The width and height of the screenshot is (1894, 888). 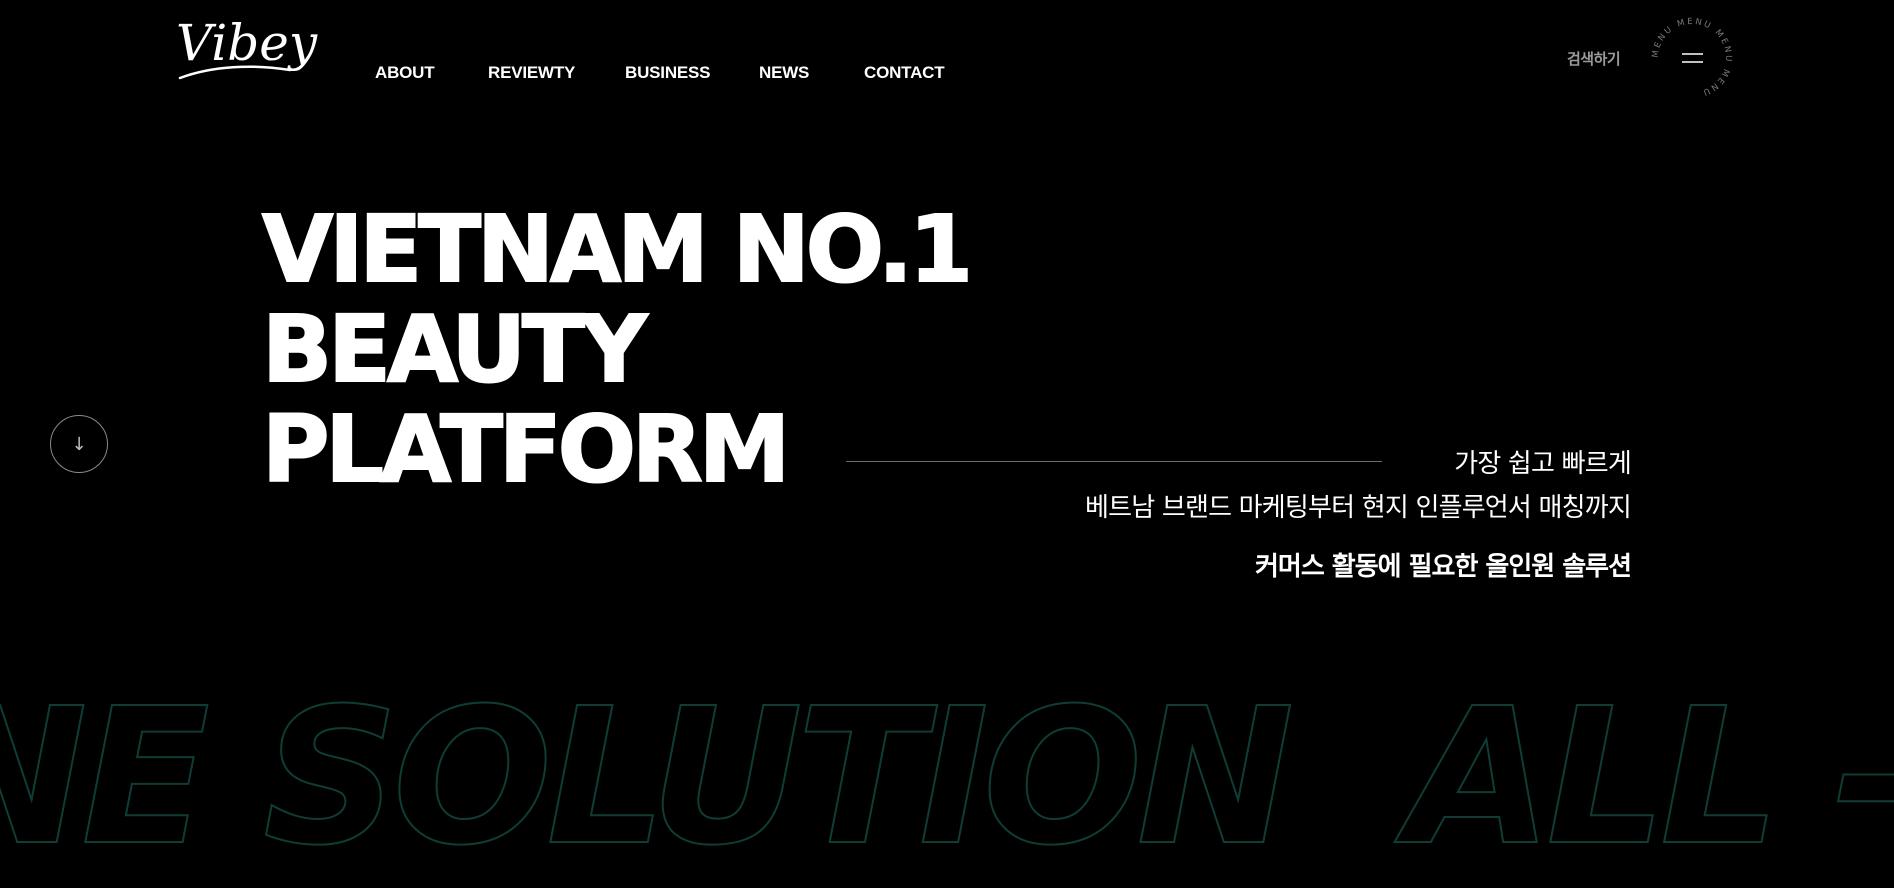 I want to click on tagline-1: 가장 쉽고 빠르게, so click(x=1543, y=464).